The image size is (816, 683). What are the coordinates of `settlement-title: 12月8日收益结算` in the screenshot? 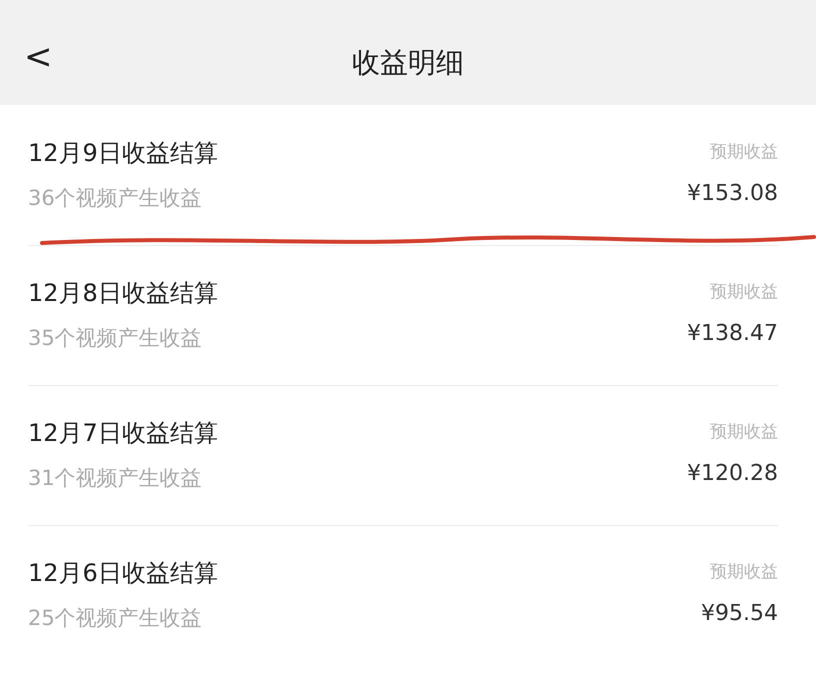 It's located at (123, 294).